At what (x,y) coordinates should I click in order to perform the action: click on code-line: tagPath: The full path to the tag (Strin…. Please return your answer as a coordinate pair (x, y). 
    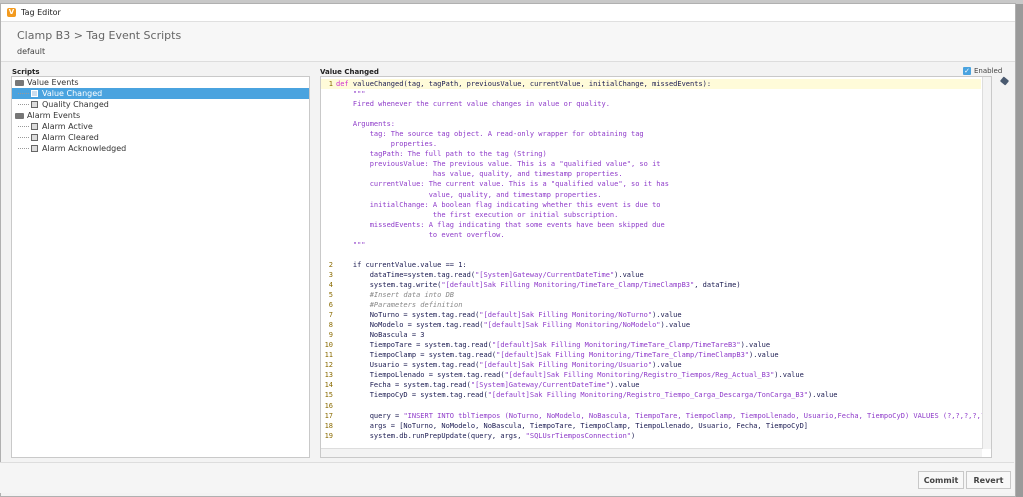
    Looking at the image, I should click on (651, 154).